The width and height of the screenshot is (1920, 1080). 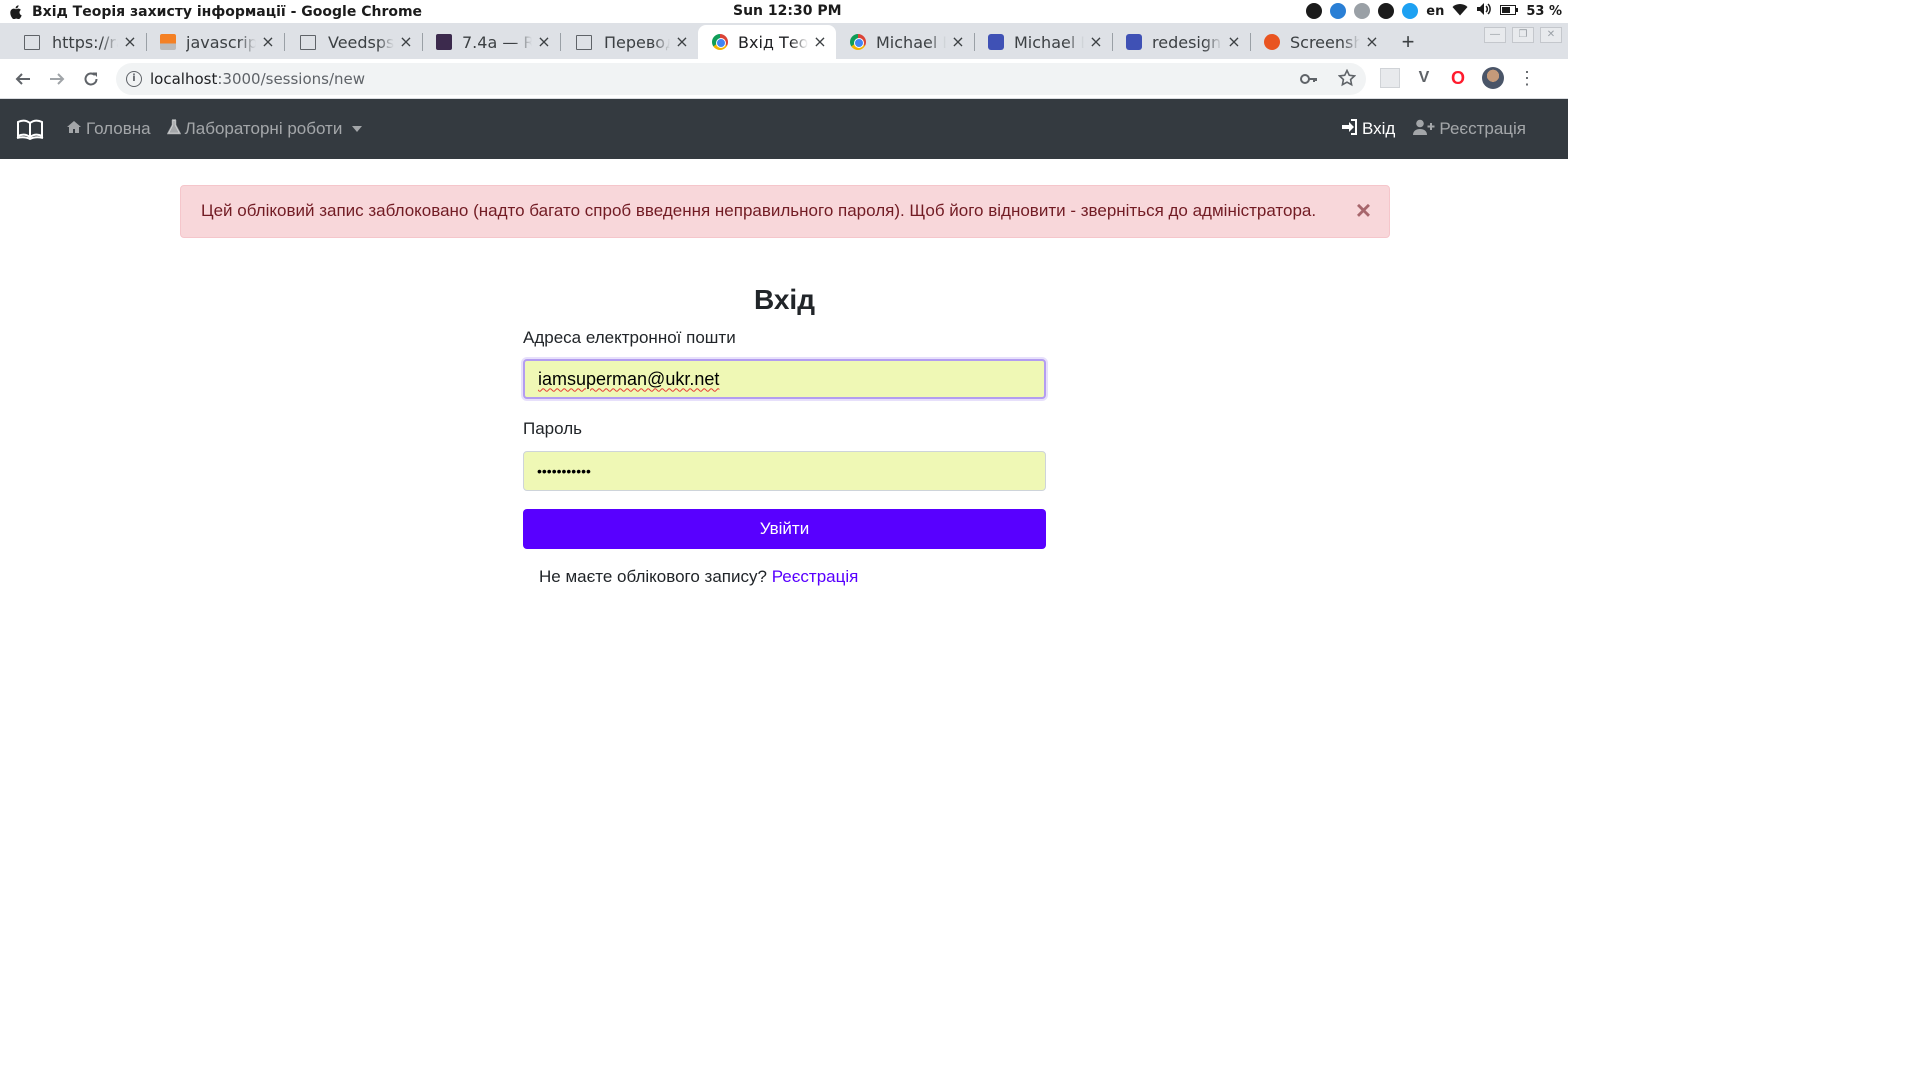 I want to click on url-path: :3000/sessions/new, so click(x=291, y=79).